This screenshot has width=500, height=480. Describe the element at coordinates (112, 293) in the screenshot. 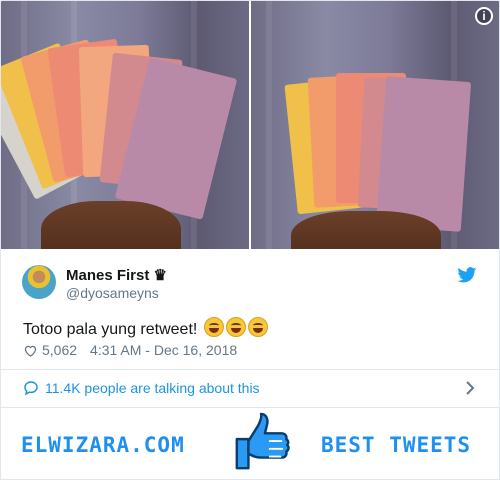

I see `author-handle: @dyosameyns` at that location.